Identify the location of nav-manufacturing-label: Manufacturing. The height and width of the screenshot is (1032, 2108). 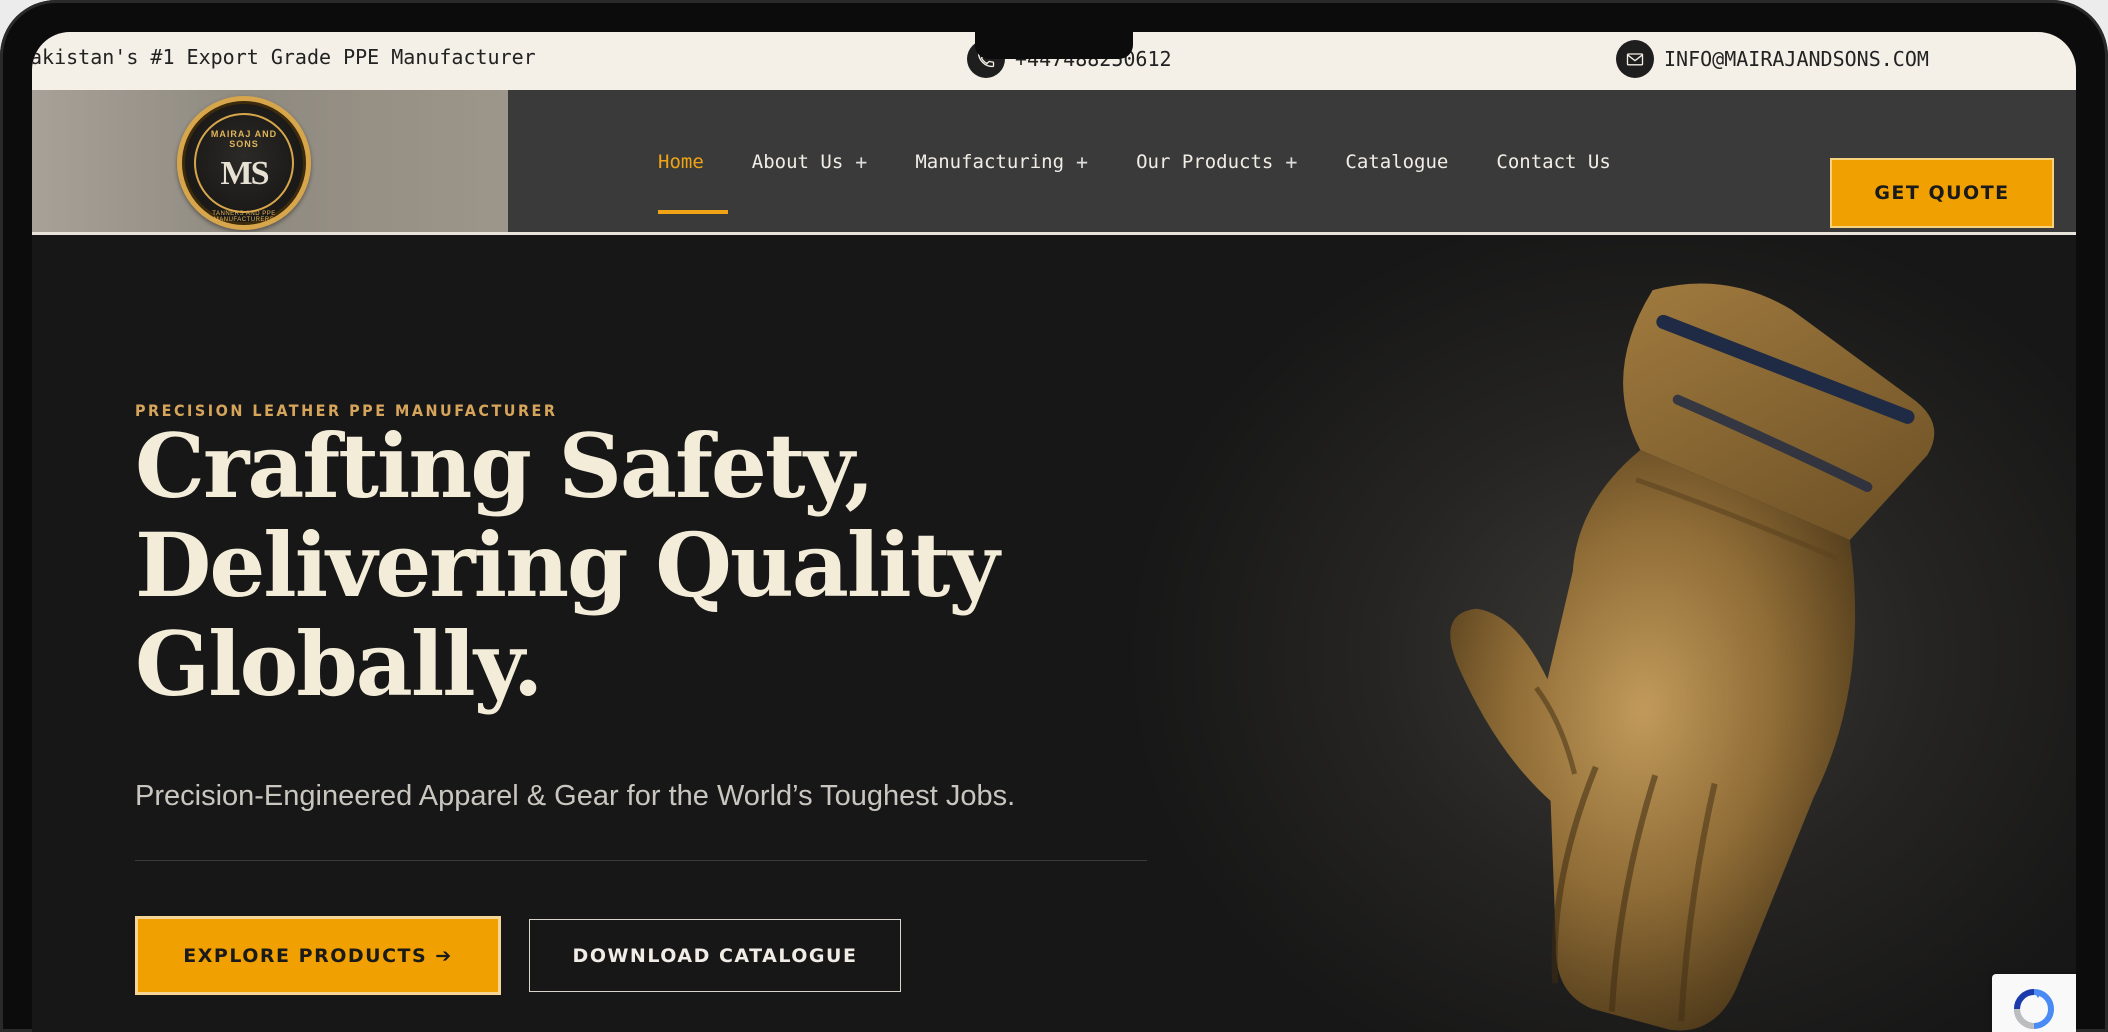
(990, 162).